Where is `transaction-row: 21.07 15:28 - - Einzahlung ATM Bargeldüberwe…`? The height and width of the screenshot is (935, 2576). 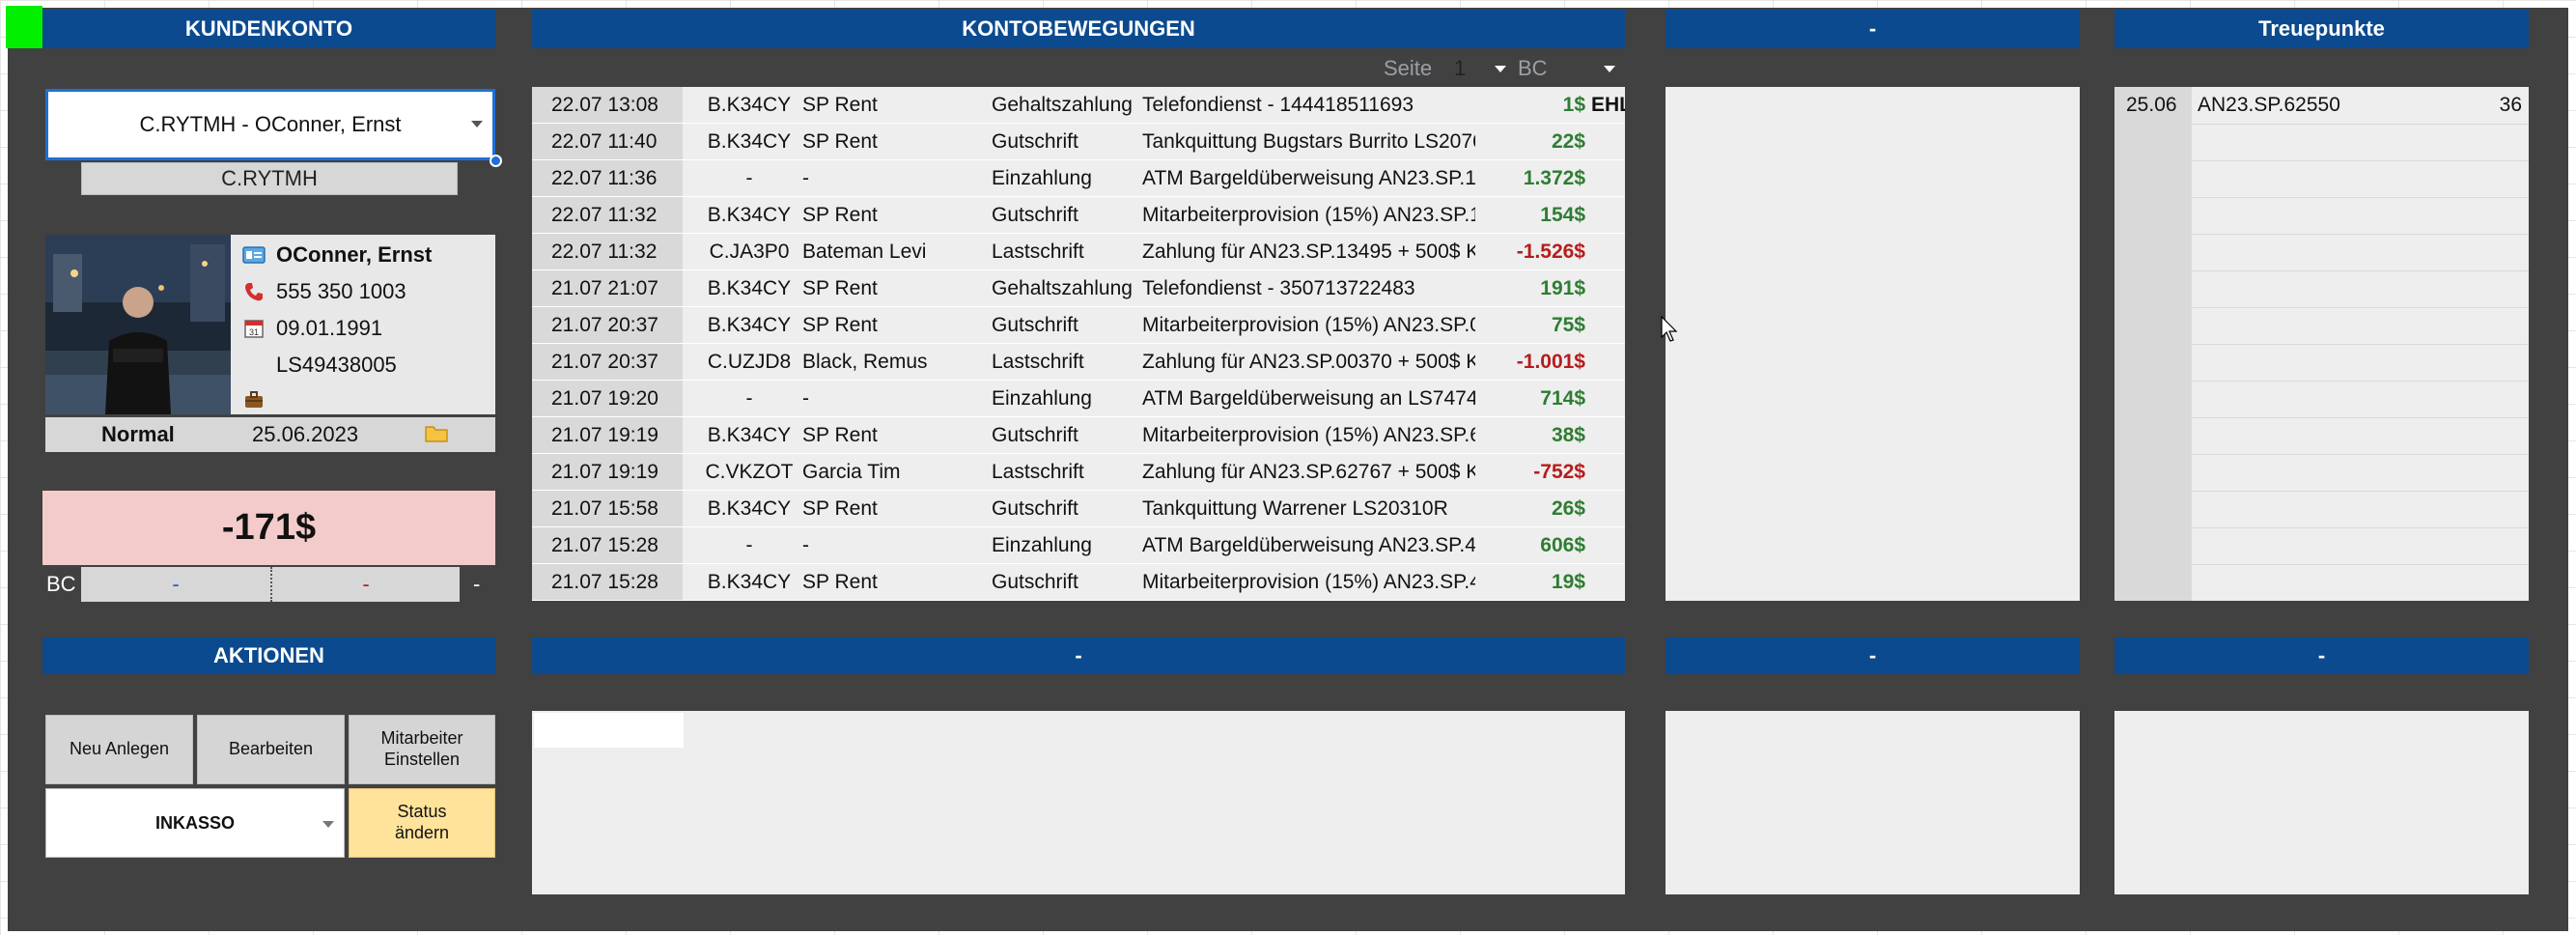
transaction-row: 21.07 15:28 - - Einzahlung ATM Bargeldüberwe… is located at coordinates (1079, 545).